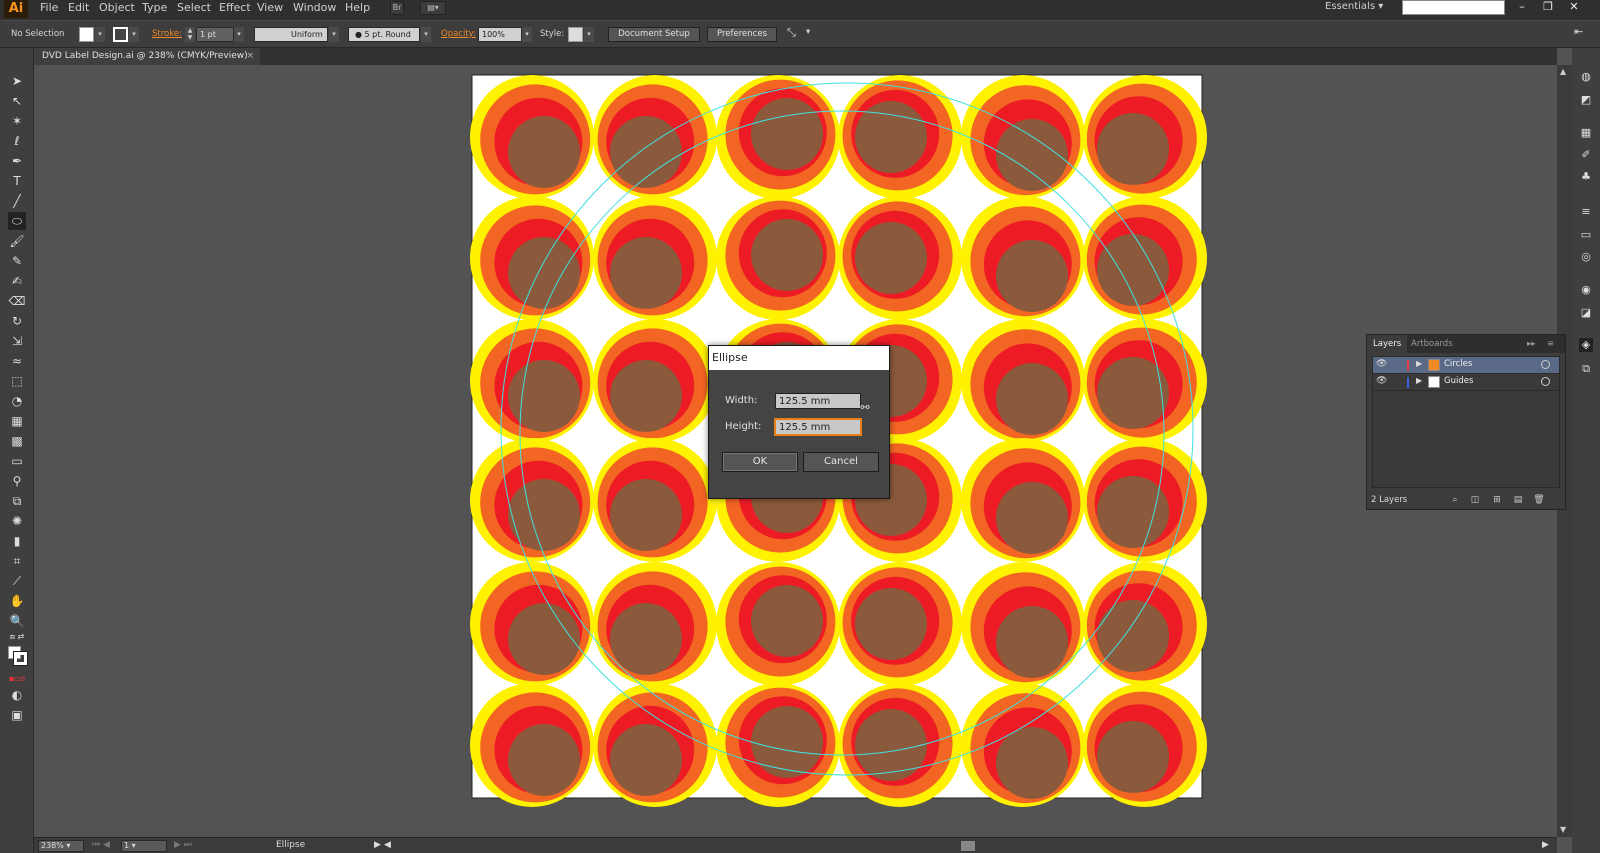  I want to click on hand-tool-icon: ✋, so click(17, 601).